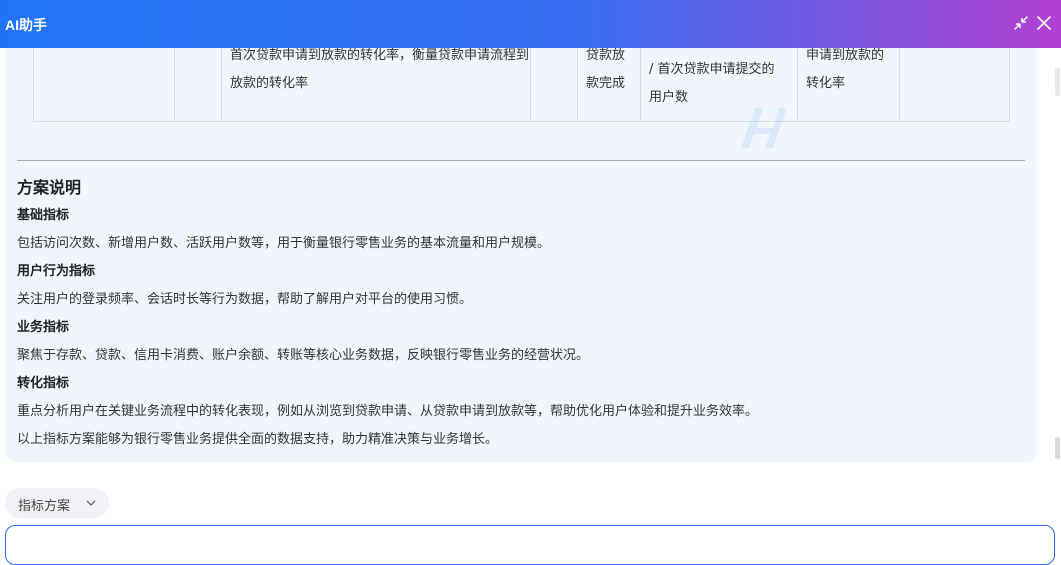 This screenshot has width=1061, height=565. Describe the element at coordinates (43, 215) in the screenshot. I see `subsection-heading: 基础指标` at that location.